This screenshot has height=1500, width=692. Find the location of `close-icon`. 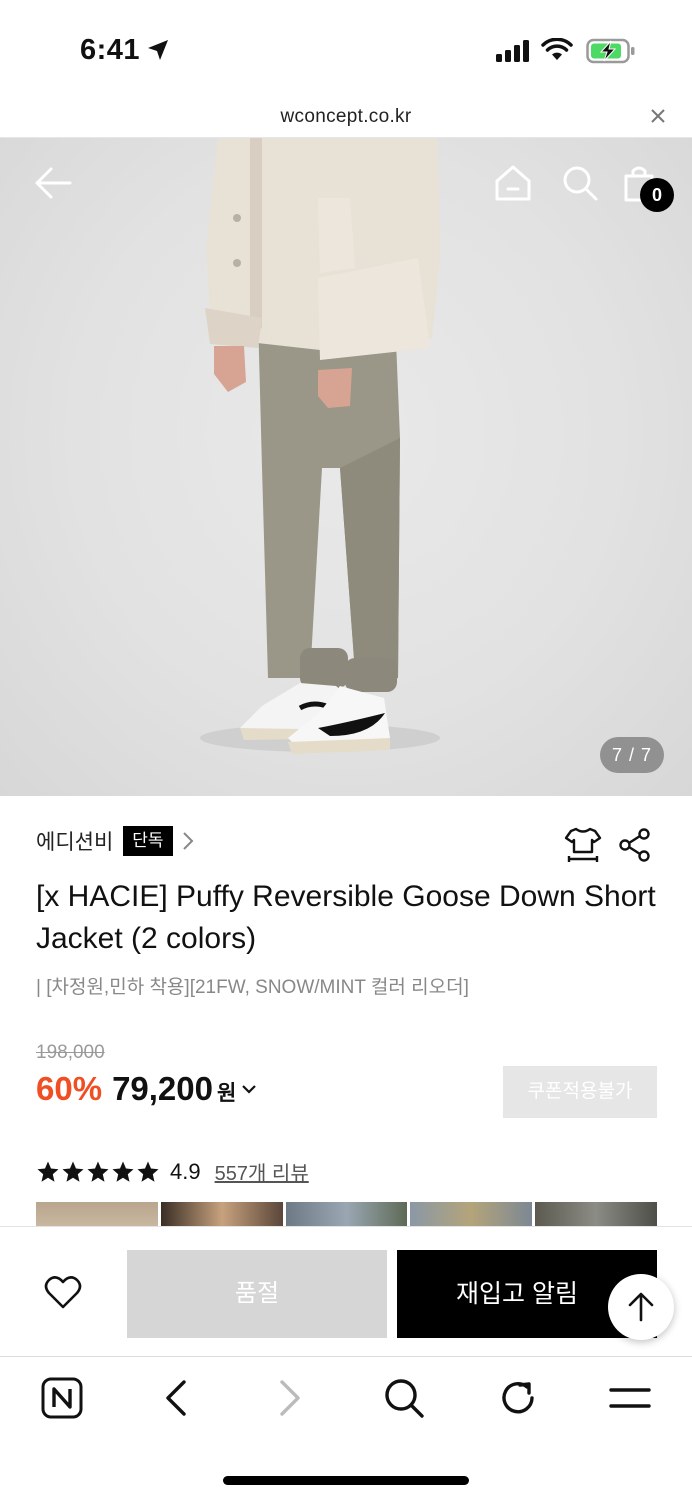

close-icon is located at coordinates (658, 116).